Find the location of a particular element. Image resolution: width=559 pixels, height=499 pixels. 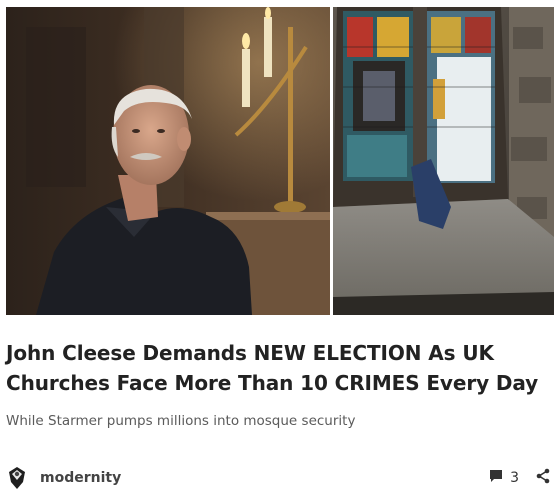

author-link: modernity is located at coordinates (63, 478).